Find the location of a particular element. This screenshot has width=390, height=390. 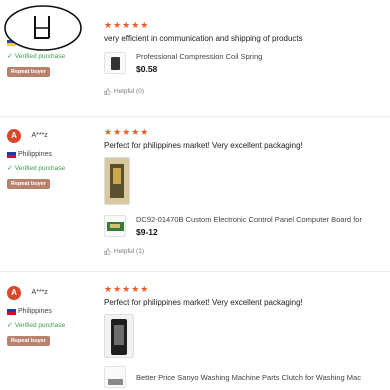

product-price: $0.58 is located at coordinates (147, 69).